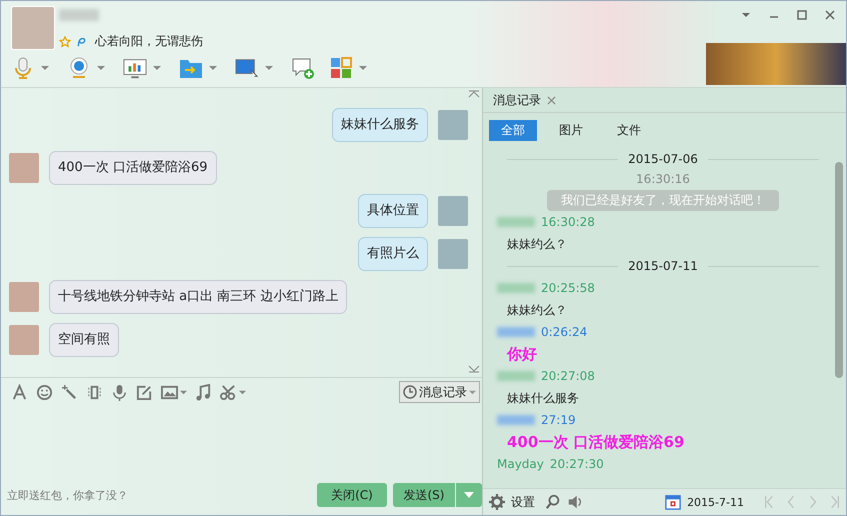 This screenshot has height=516, width=847. Describe the element at coordinates (571, 130) in the screenshot. I see `filter-tab: 图片` at that location.